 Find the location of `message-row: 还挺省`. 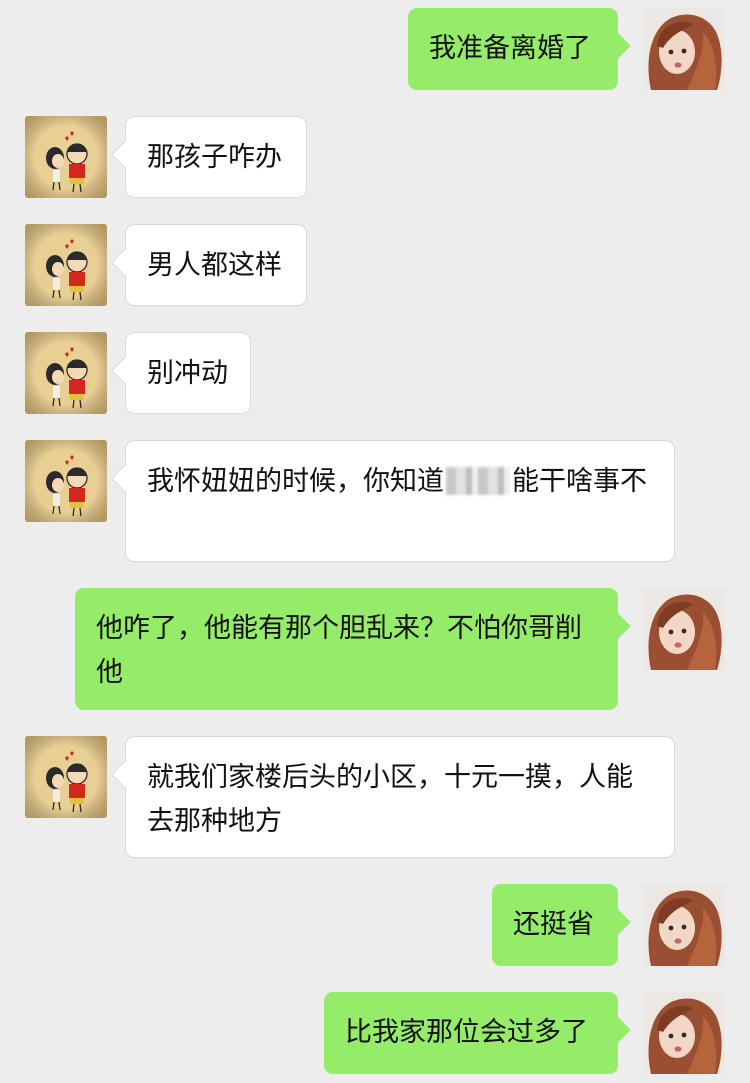

message-row: 还挺省 is located at coordinates (375, 925).